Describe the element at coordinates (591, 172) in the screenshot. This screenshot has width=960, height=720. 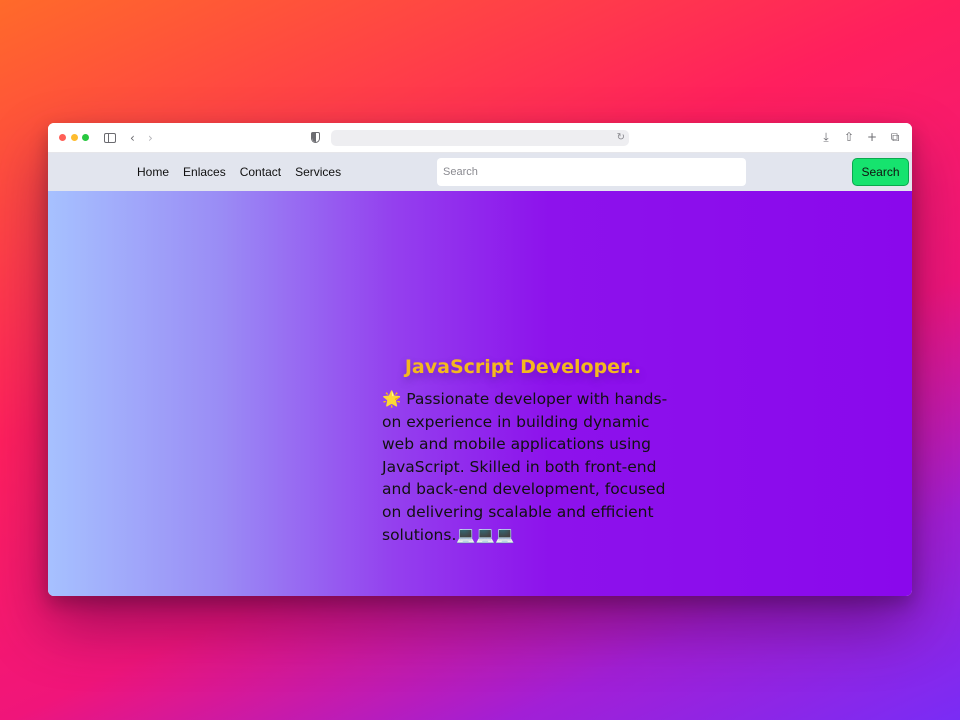
I see `search-input` at that location.